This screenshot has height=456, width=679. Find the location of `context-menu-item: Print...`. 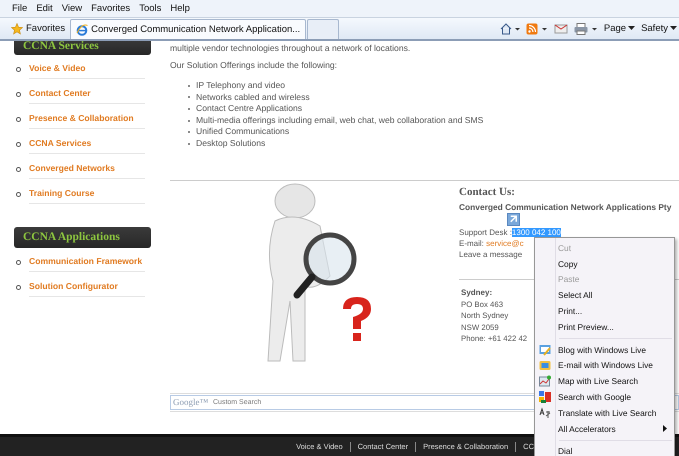

context-menu-item: Print... is located at coordinates (604, 311).